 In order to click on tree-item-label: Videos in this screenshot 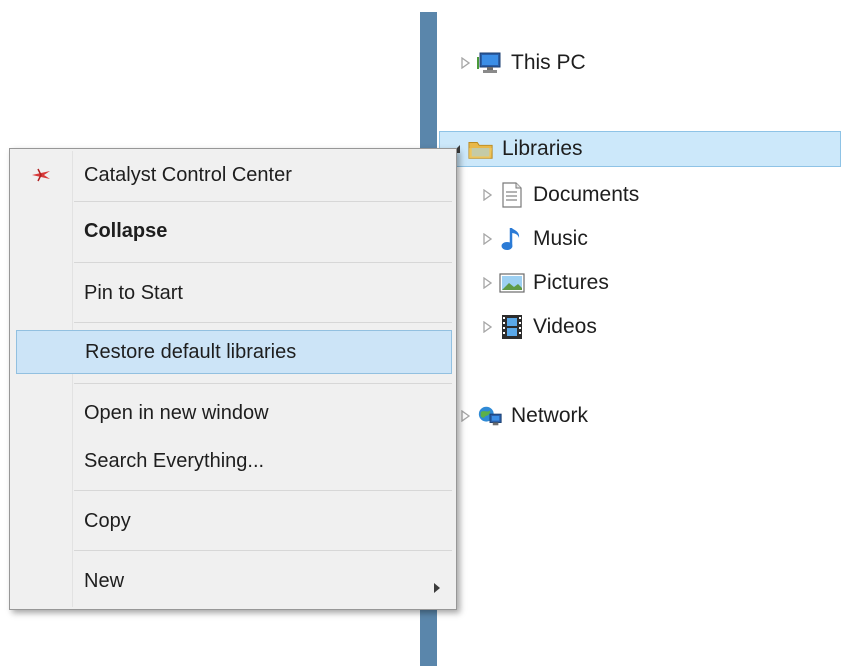, I will do `click(565, 326)`.